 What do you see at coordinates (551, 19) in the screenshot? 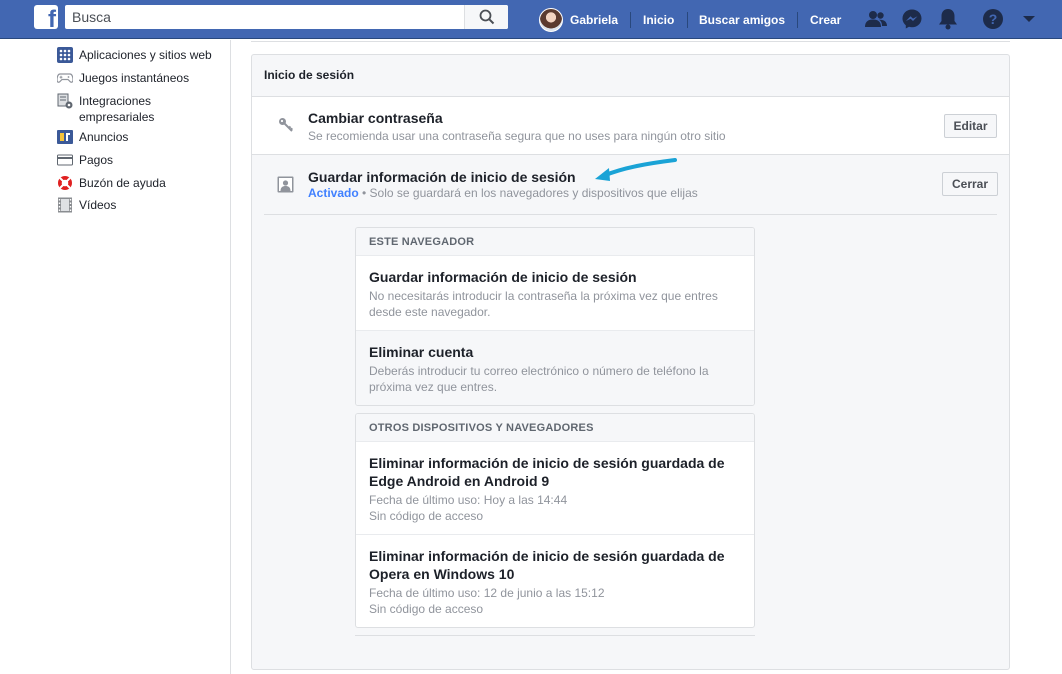
I see `avatar` at bounding box center [551, 19].